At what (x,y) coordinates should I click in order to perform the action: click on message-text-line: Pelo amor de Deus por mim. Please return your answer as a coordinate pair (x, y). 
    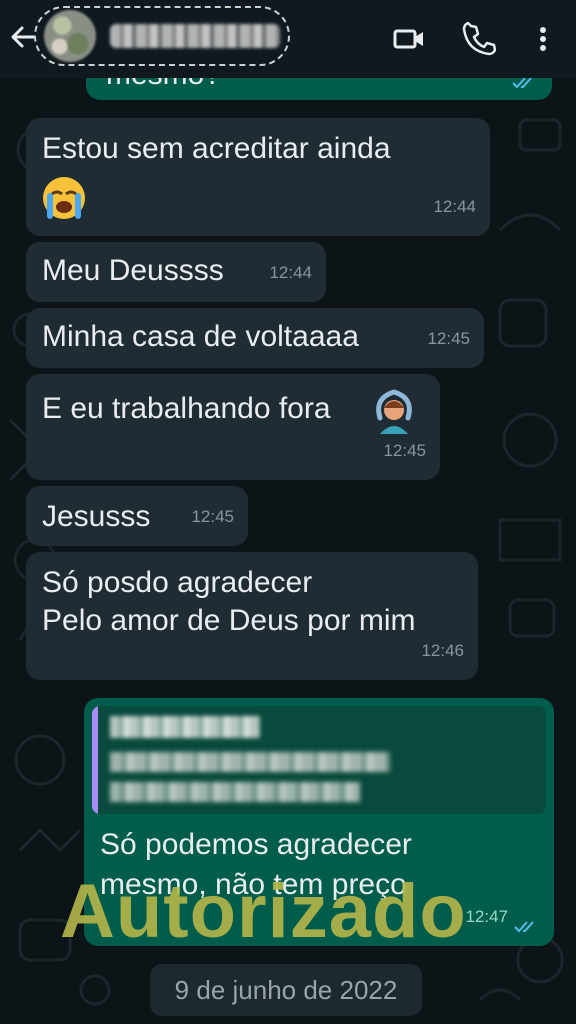
    Looking at the image, I should click on (229, 620).